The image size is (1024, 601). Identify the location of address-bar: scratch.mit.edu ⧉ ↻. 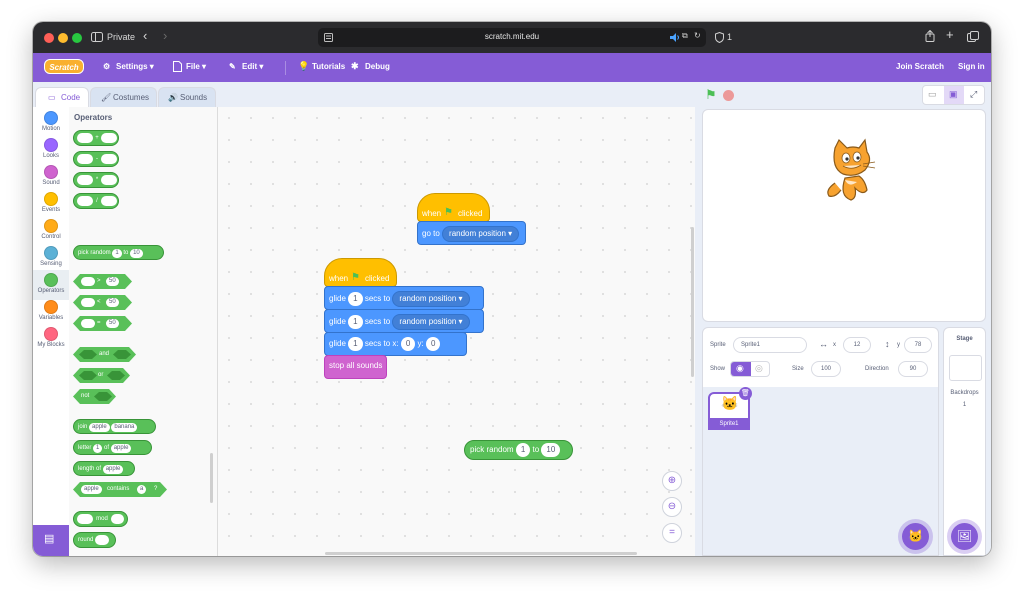
(512, 37).